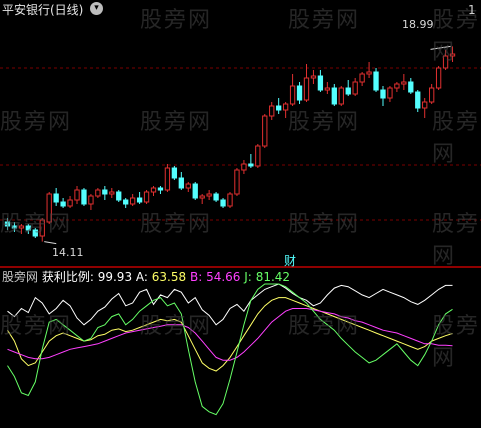 Image resolution: width=481 pixels, height=428 pixels. I want to click on profit-ratio-line, so click(230, 304).